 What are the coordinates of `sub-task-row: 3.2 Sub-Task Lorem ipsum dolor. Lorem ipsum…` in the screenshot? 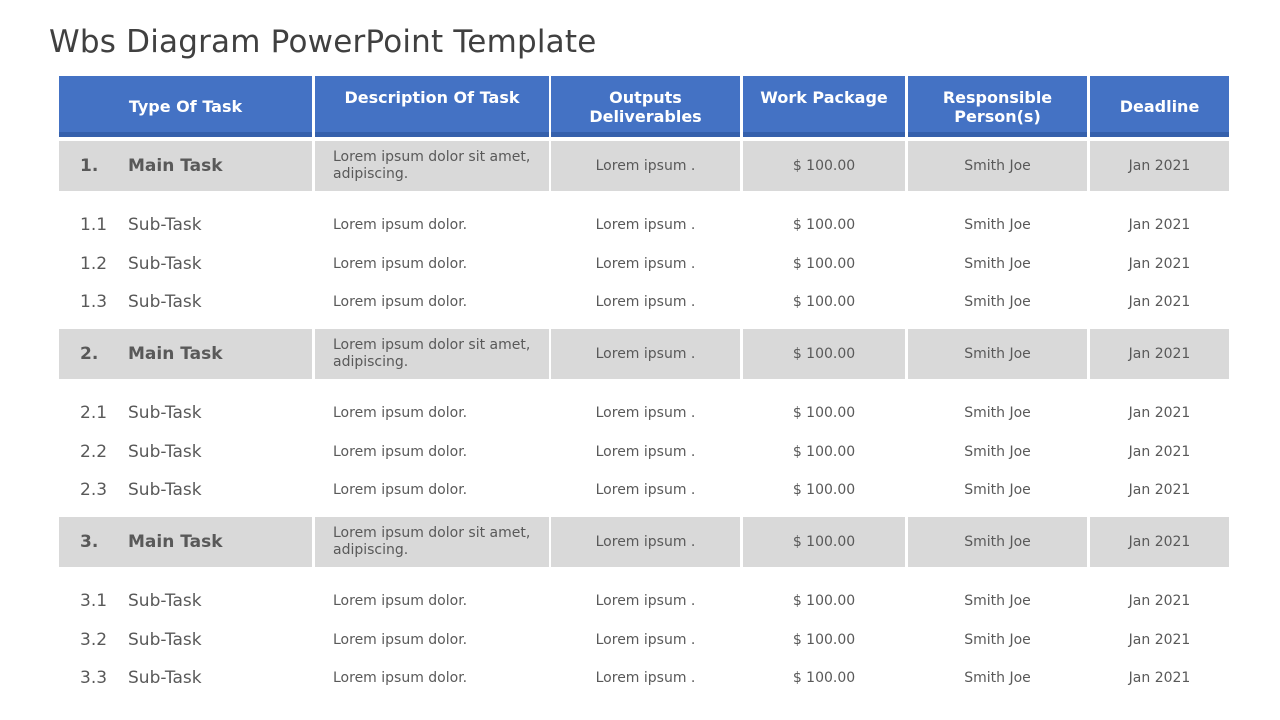 It's located at (644, 640).